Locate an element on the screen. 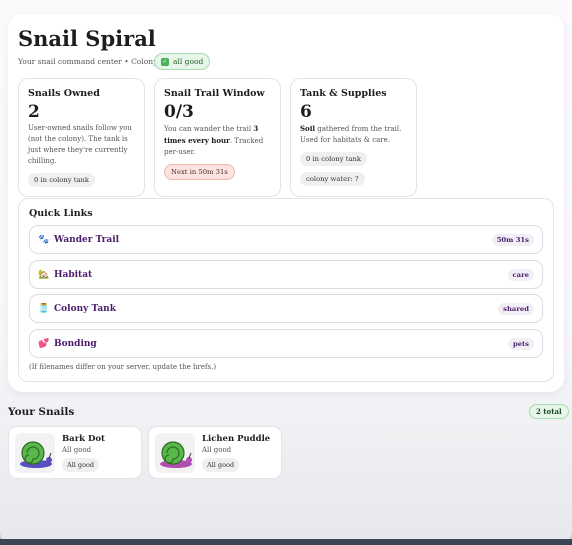  quick-link-label: Wander Trail is located at coordinates (87, 239).